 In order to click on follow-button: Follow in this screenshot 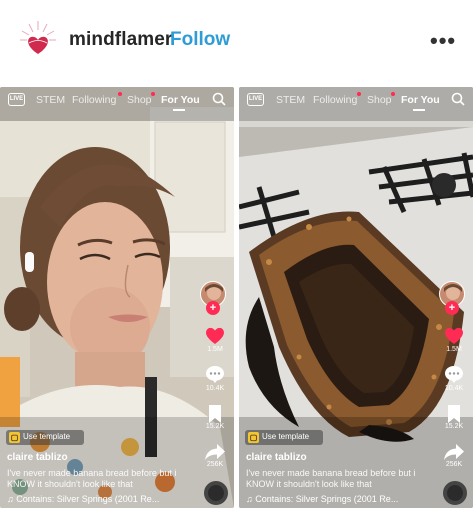, I will do `click(200, 40)`.